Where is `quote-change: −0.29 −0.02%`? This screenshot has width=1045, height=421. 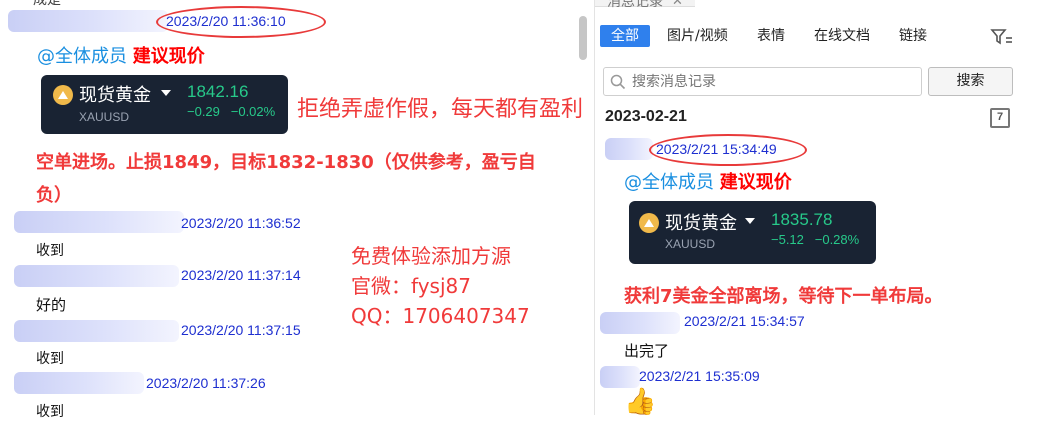
quote-change: −0.29 −0.02% is located at coordinates (231, 111).